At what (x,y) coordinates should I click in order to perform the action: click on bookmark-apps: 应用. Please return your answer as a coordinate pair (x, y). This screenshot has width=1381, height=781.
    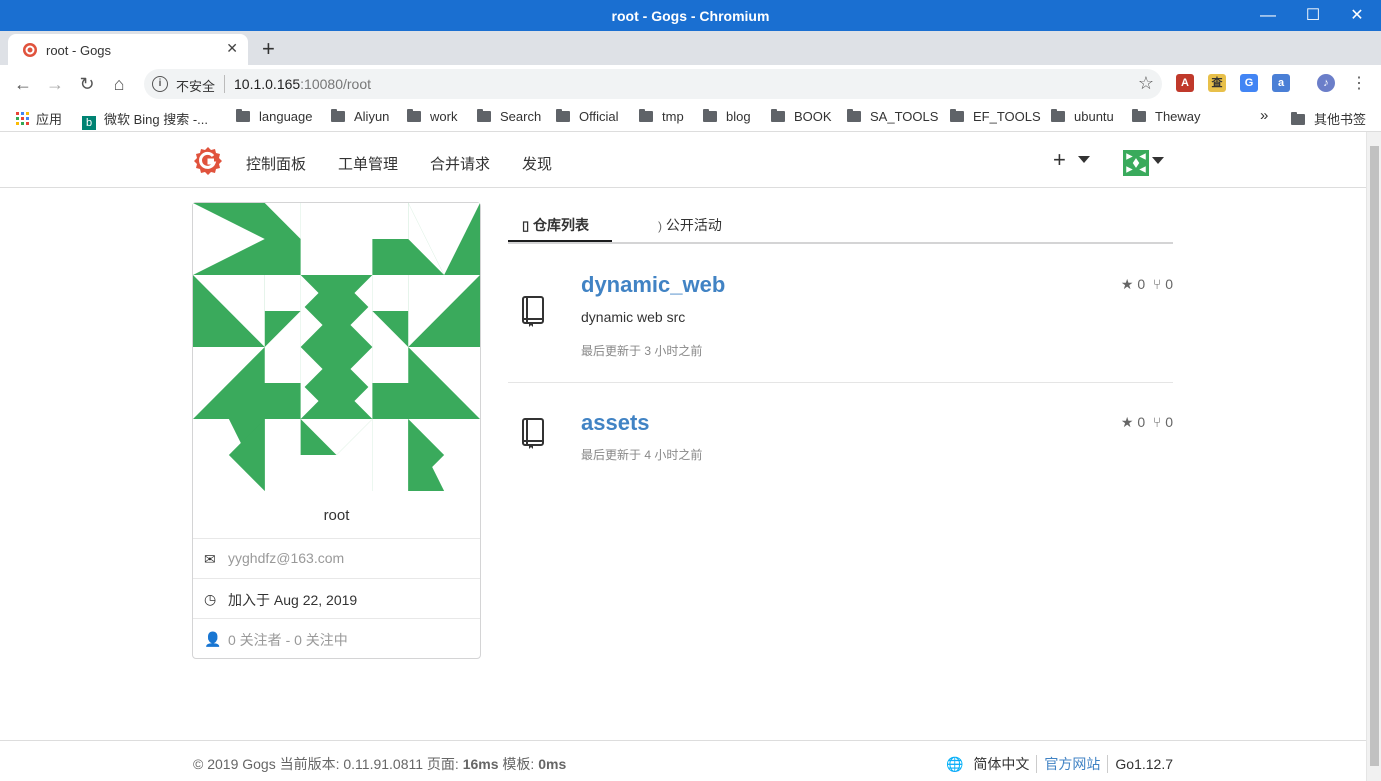
    Looking at the image, I should click on (39, 118).